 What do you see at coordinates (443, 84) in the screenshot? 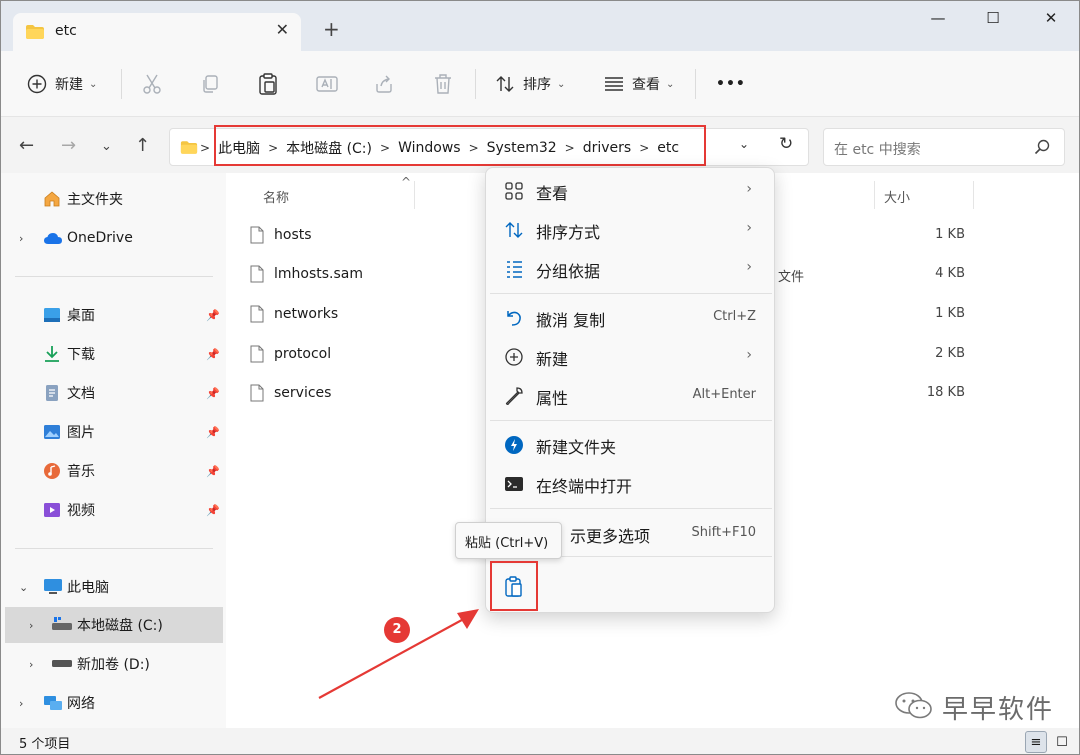
I see `delete-button` at bounding box center [443, 84].